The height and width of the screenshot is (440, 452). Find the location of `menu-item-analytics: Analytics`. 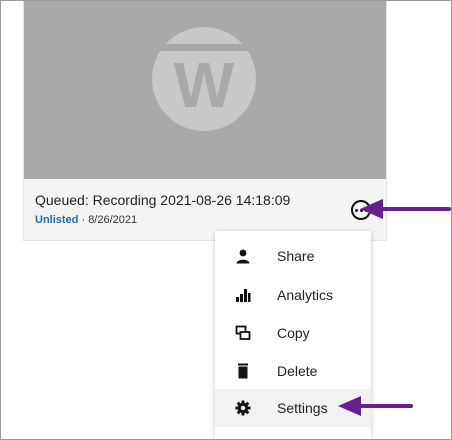

menu-item-analytics: Analytics is located at coordinates (293, 295).